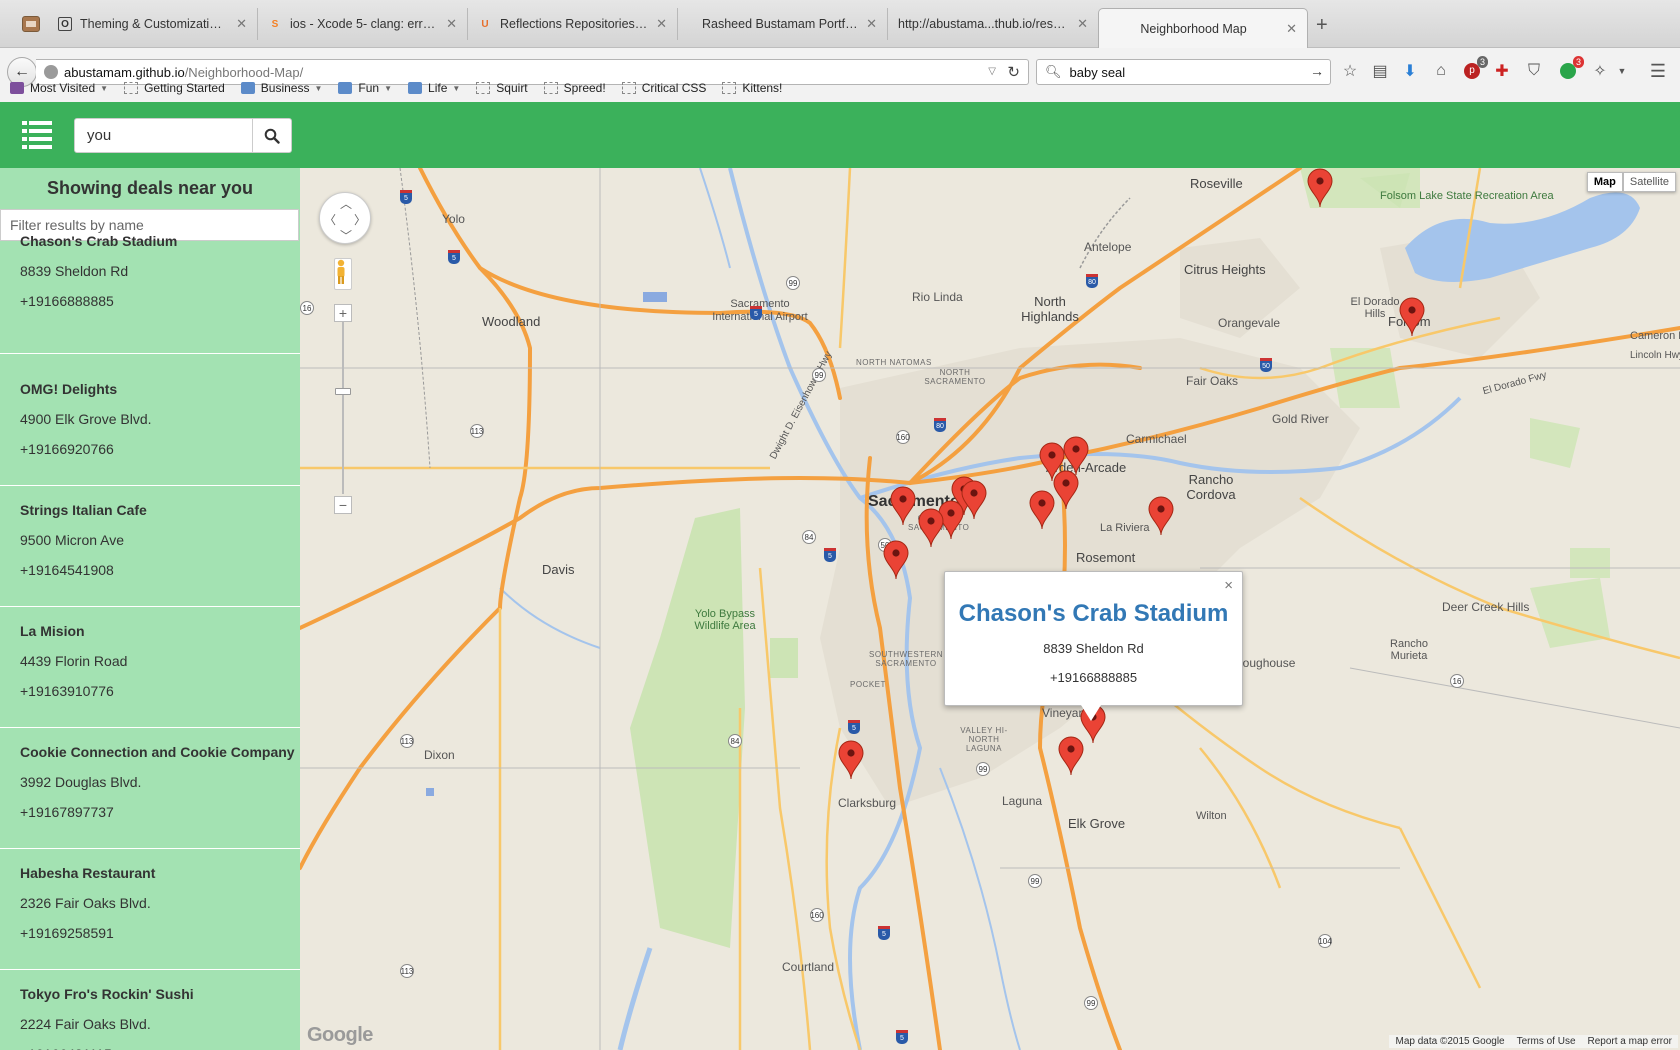  What do you see at coordinates (150, 667) in the screenshot?
I see `deal-list-item: La Mision 4439 Florin Road +19163910776` at bounding box center [150, 667].